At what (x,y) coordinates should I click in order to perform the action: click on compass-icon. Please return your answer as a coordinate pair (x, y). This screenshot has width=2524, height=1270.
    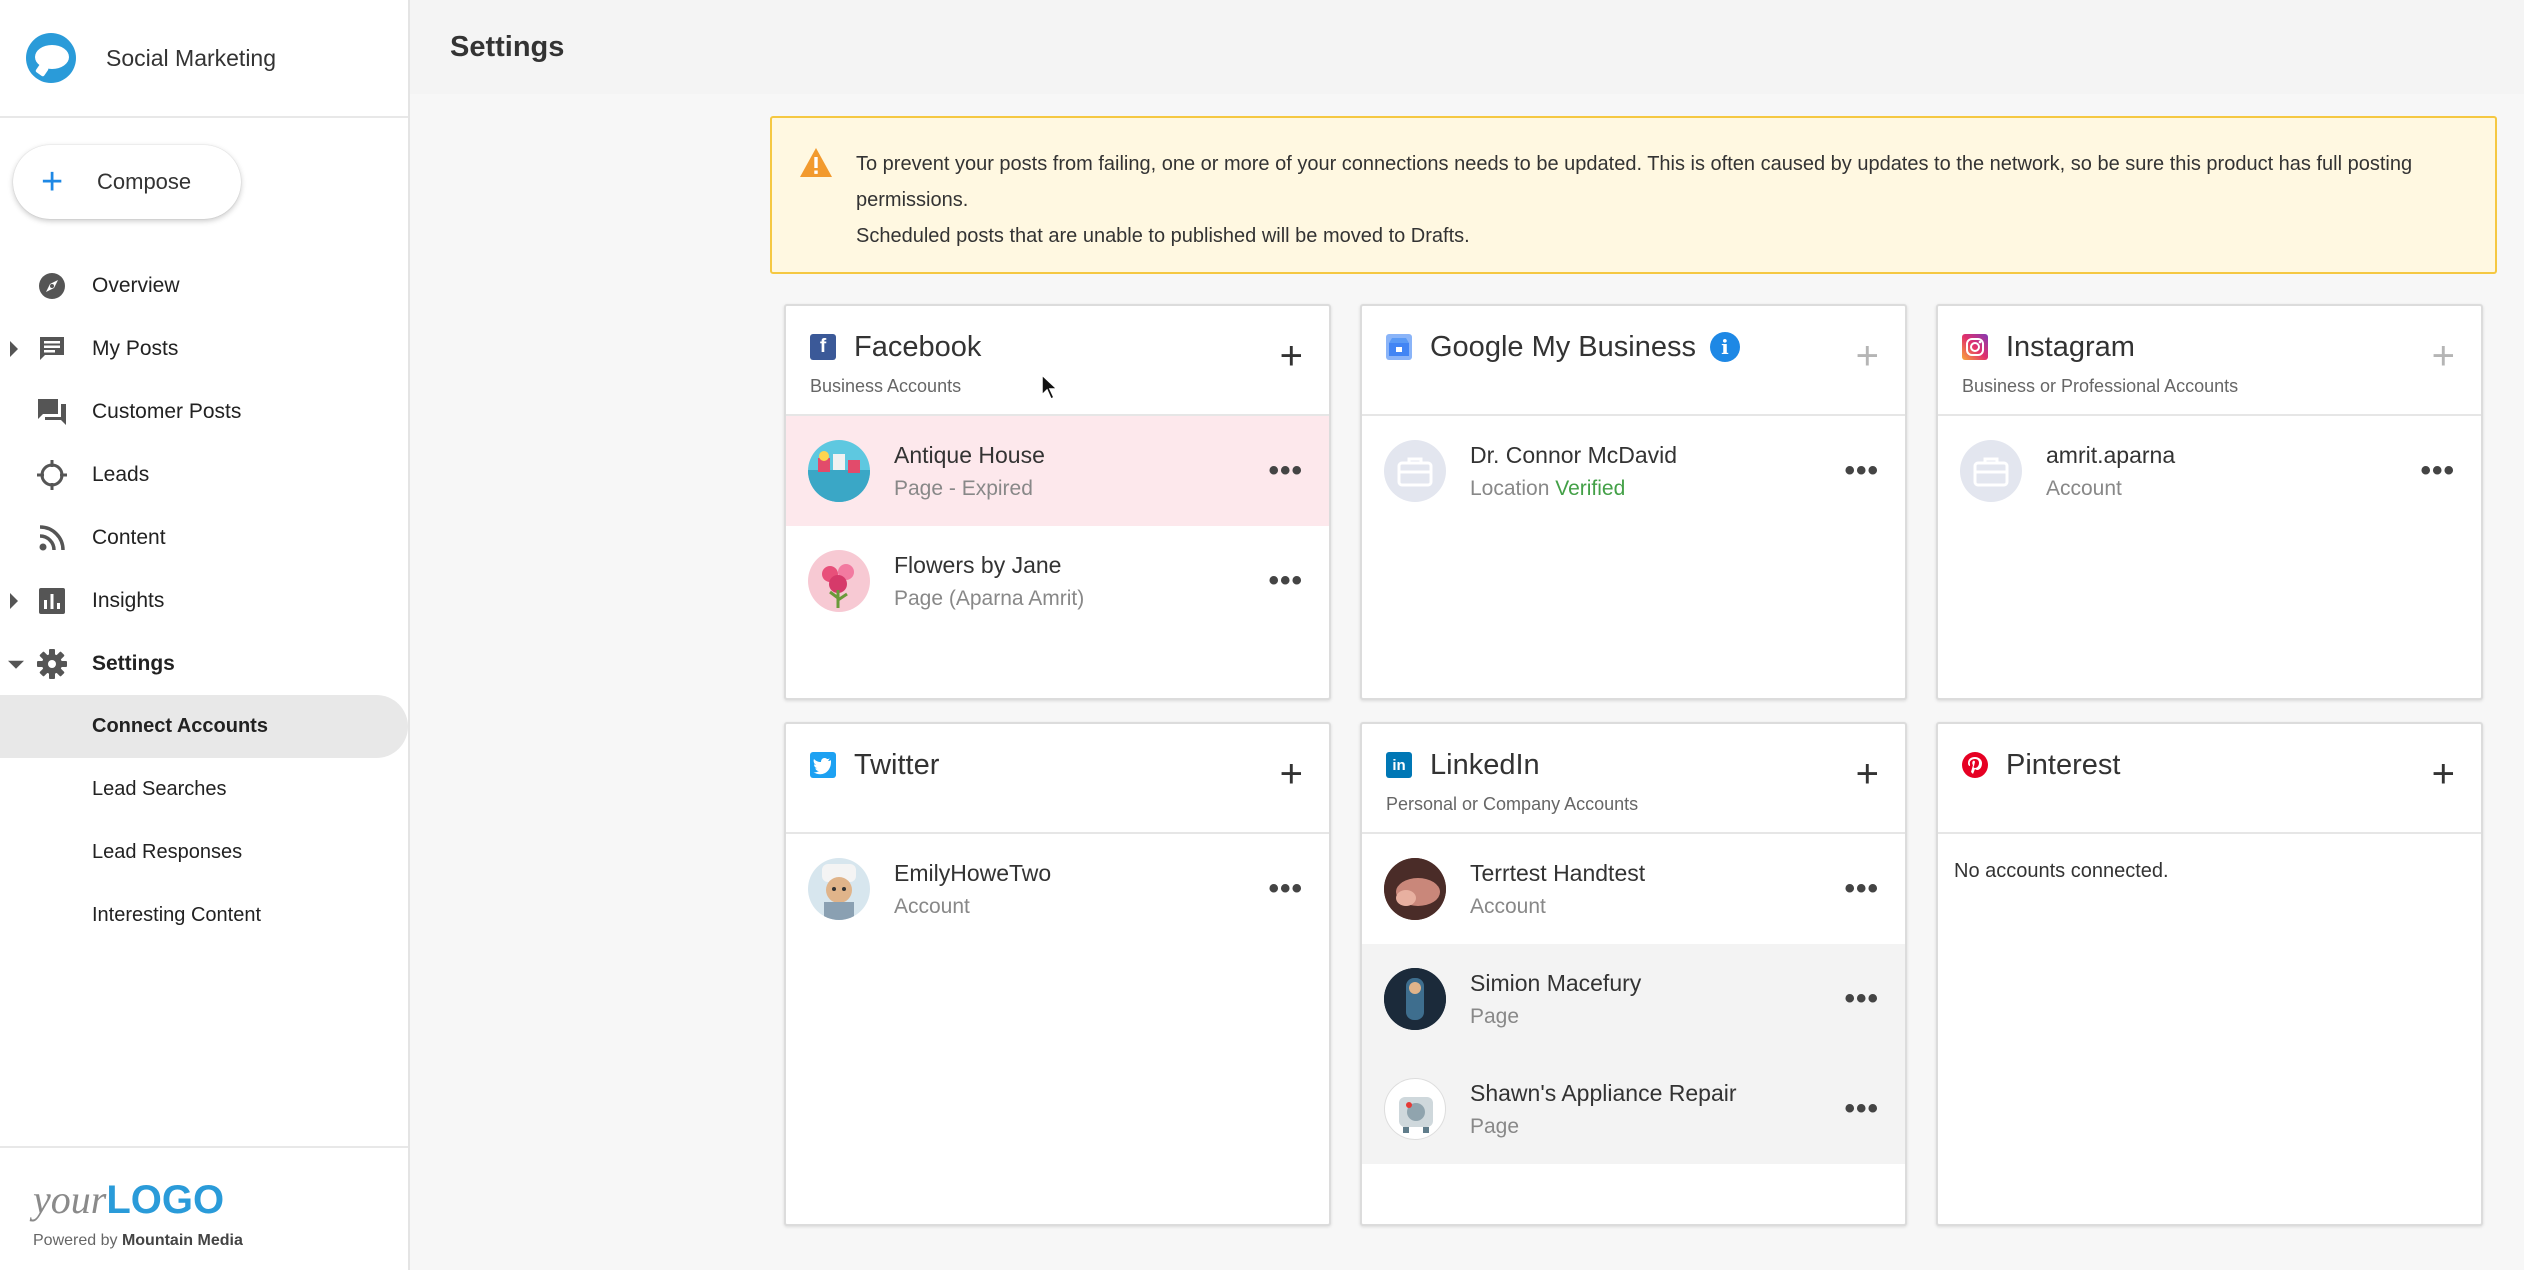
    Looking at the image, I should click on (52, 286).